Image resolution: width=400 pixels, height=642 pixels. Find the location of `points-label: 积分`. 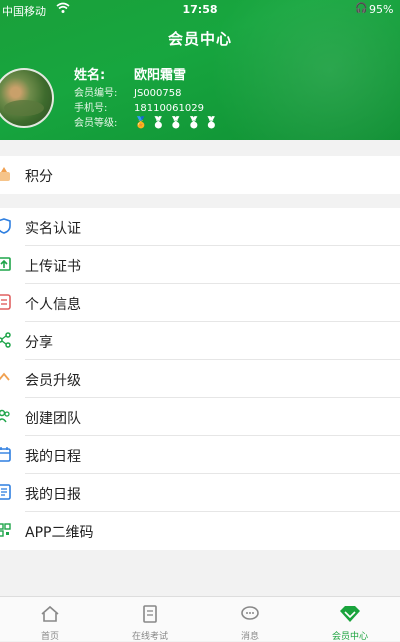

points-label: 积分 is located at coordinates (39, 177).